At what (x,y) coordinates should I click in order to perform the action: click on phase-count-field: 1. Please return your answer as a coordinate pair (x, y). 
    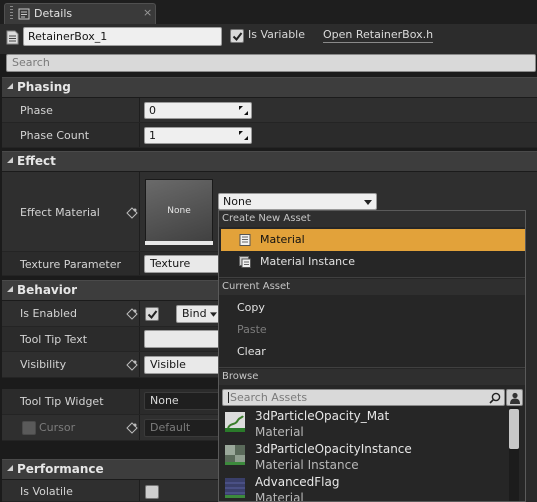
    Looking at the image, I should click on (198, 135).